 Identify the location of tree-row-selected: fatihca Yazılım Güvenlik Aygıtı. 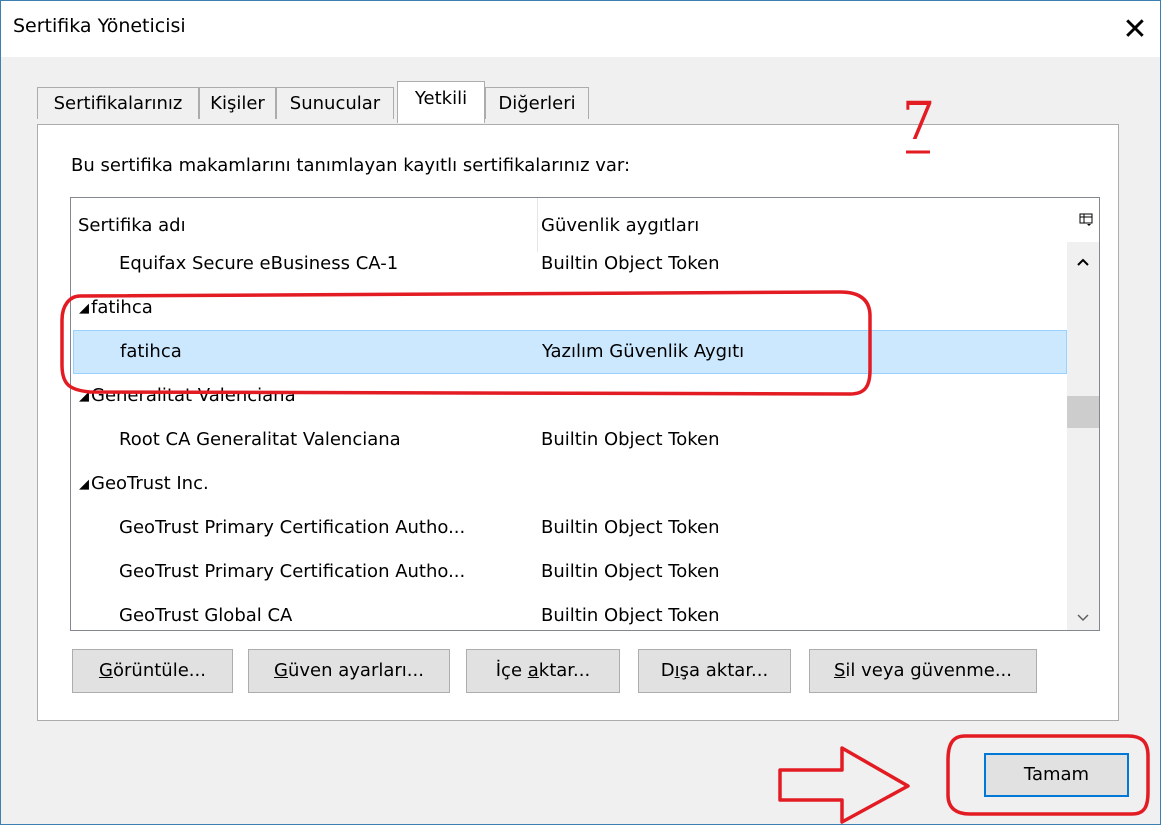
(570, 352).